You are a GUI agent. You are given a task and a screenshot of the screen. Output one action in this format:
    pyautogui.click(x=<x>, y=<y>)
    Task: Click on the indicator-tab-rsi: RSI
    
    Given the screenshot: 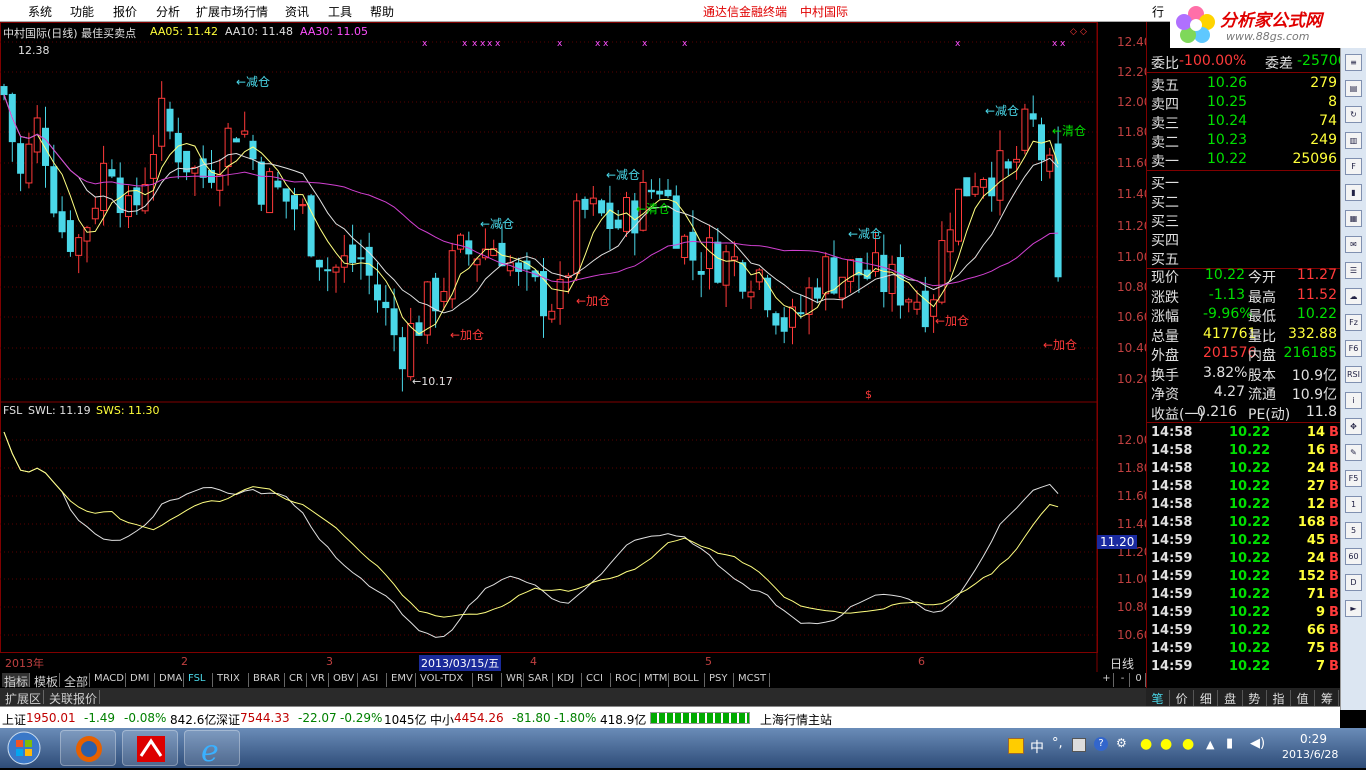 What is the action you would take?
    pyautogui.click(x=488, y=680)
    